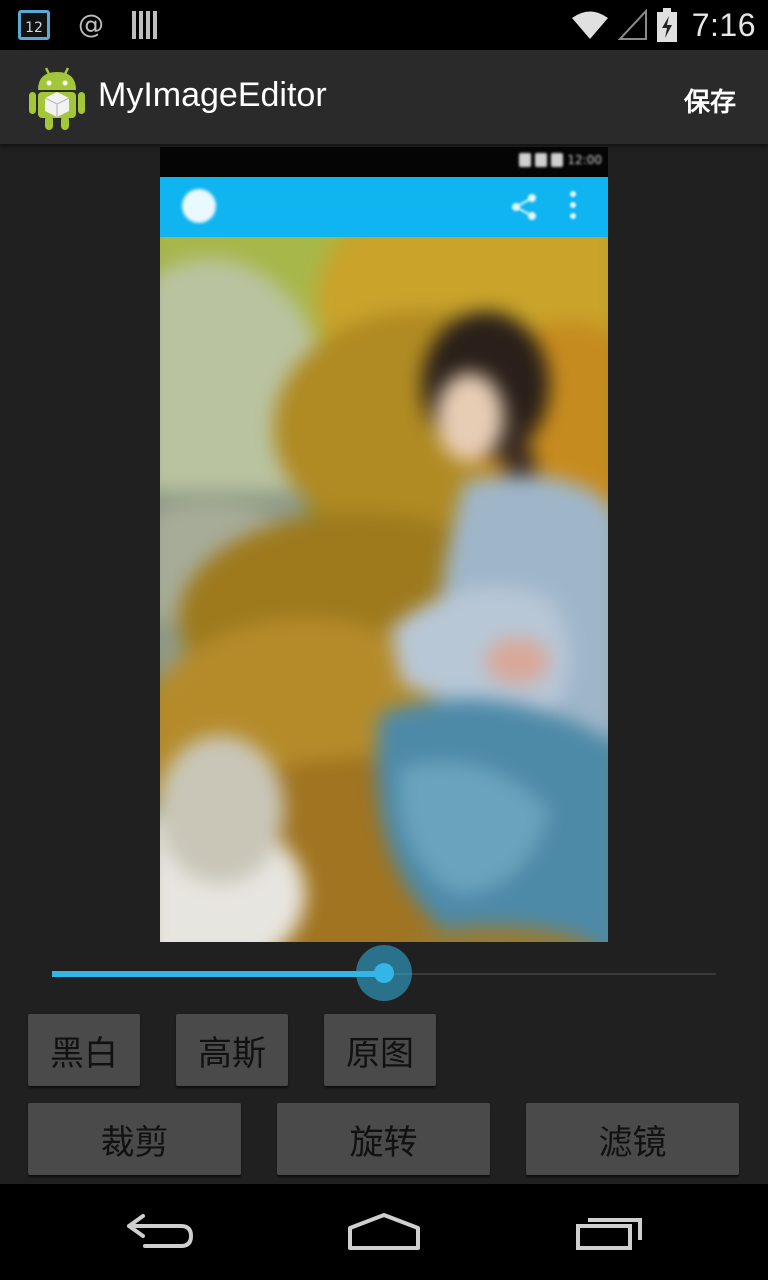  I want to click on preview-toolbar, so click(384, 207).